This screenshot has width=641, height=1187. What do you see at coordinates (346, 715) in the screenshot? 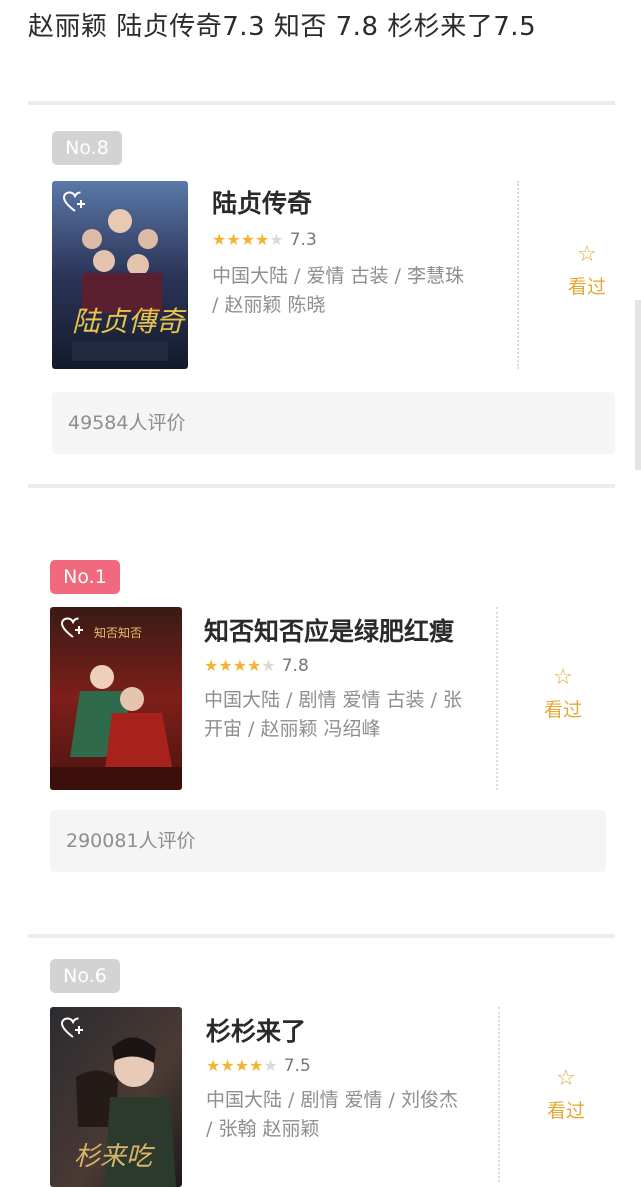
I see `item-meta: 中国大陆 / 剧情 爱情 古装 / 张 开宙 / 赵丽颖 冯绍峰` at bounding box center [346, 715].